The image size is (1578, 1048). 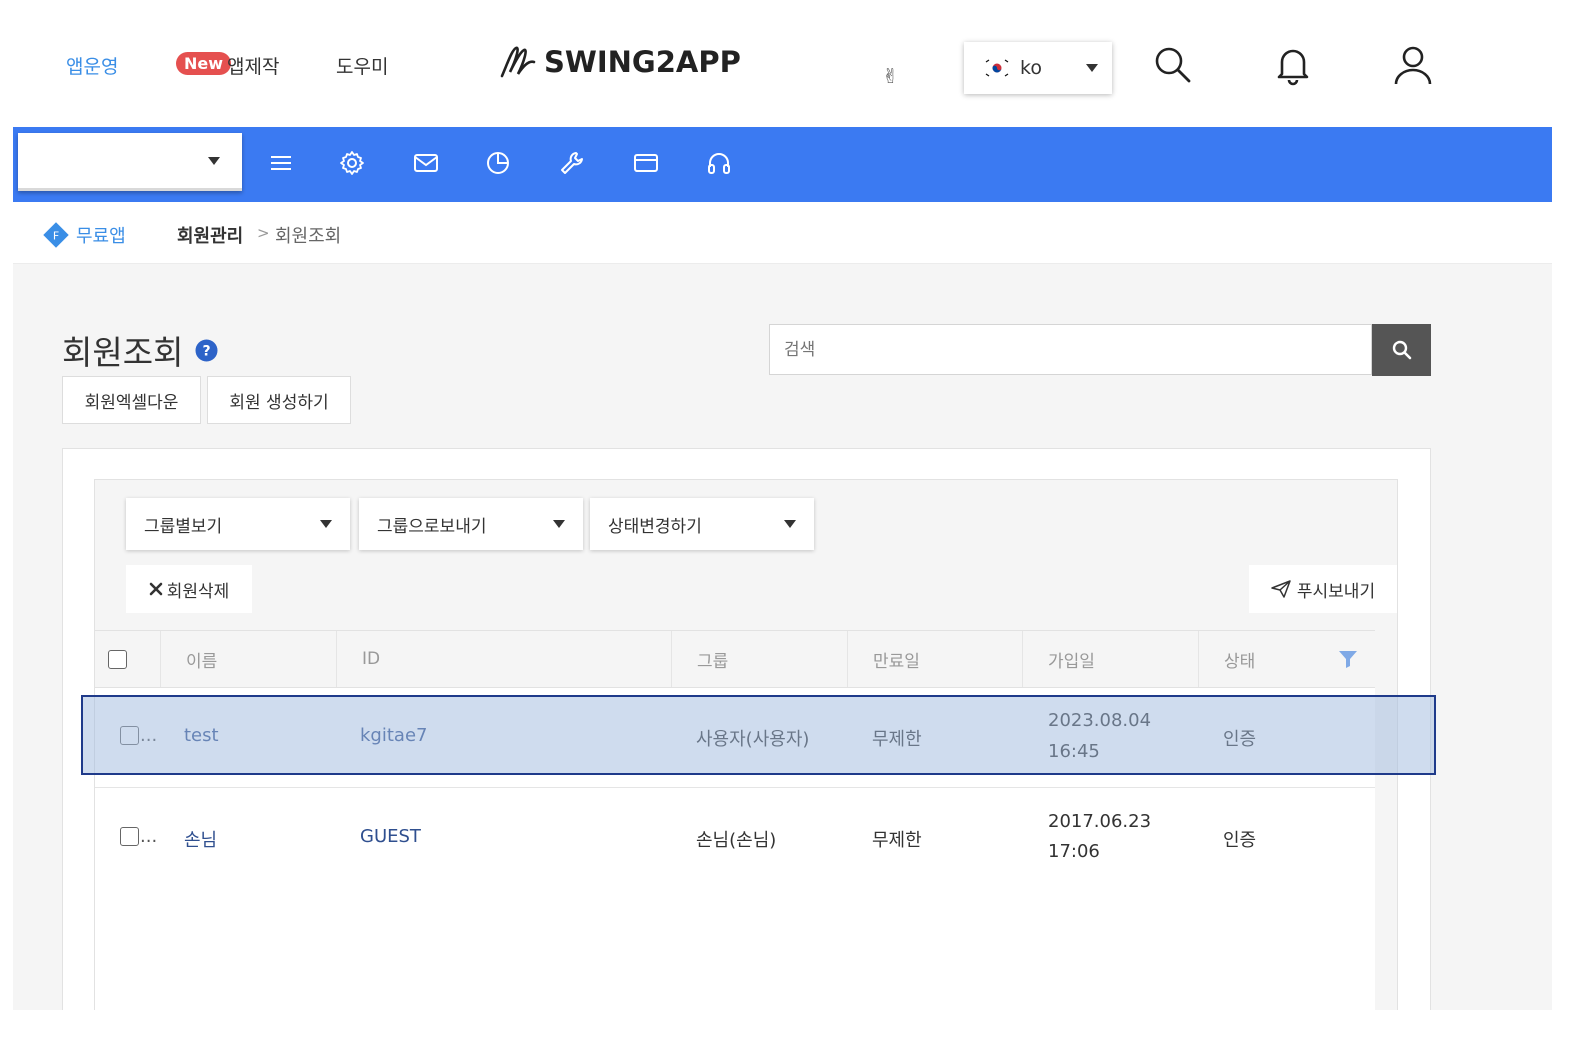 What do you see at coordinates (1281, 589) in the screenshot?
I see `send-icon` at bounding box center [1281, 589].